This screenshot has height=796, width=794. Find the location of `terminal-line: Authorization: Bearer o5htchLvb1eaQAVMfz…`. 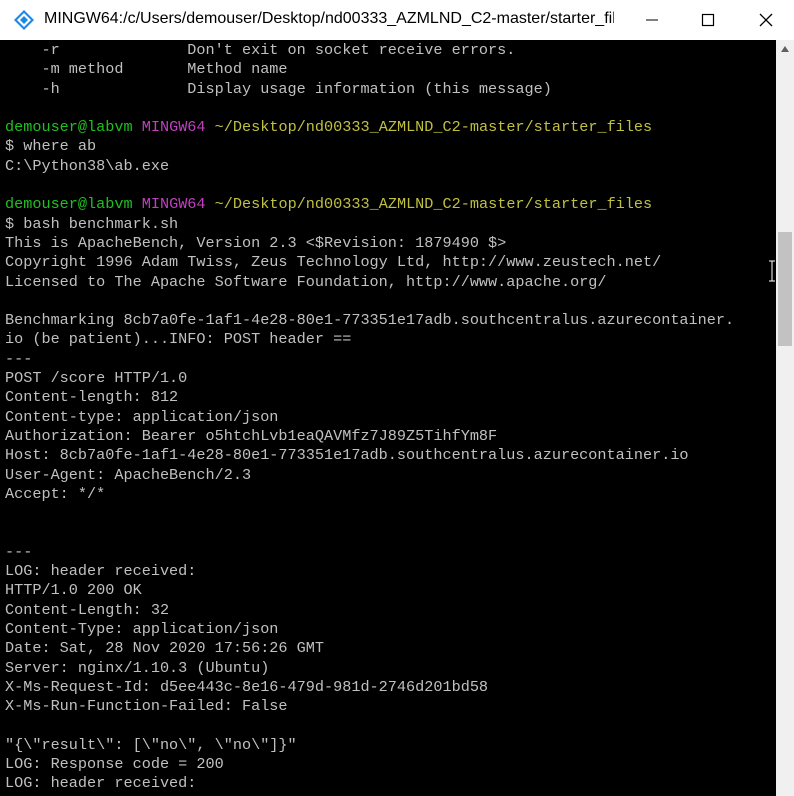

terminal-line: Authorization: Bearer o5htchLvb1eaQAVMfz… is located at coordinates (251, 435).